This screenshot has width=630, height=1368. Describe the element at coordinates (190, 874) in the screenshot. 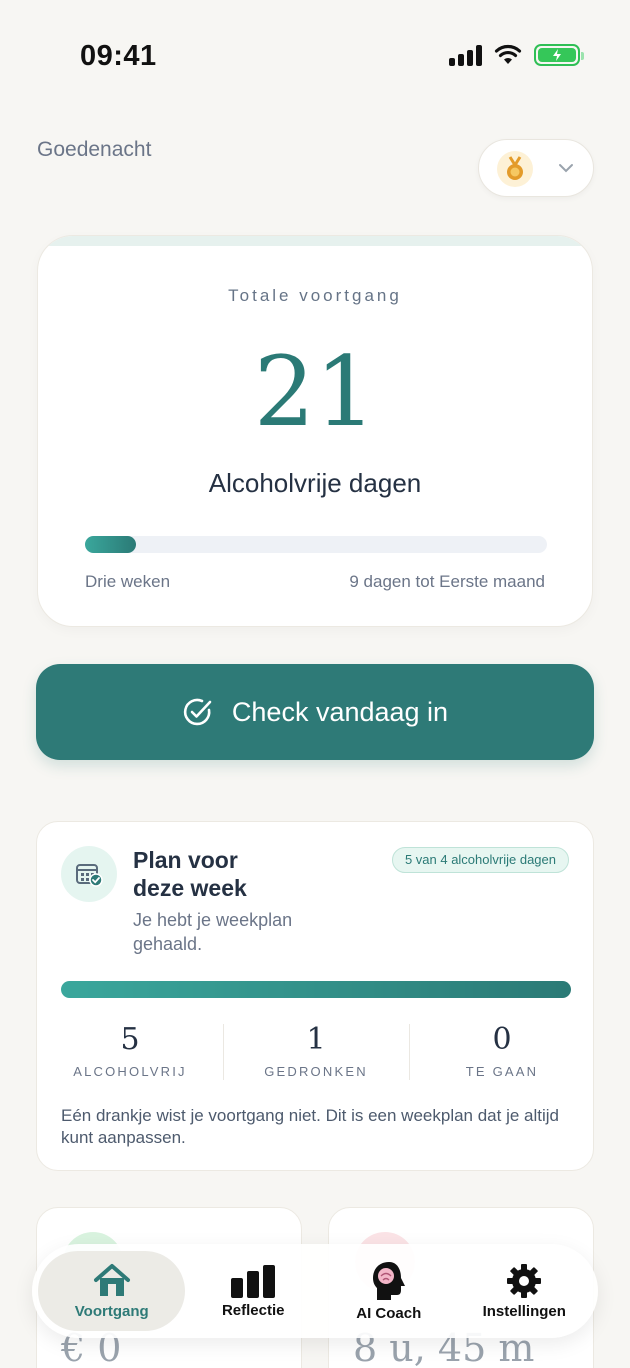

I see `plan-title: Plan voor deze week` at that location.